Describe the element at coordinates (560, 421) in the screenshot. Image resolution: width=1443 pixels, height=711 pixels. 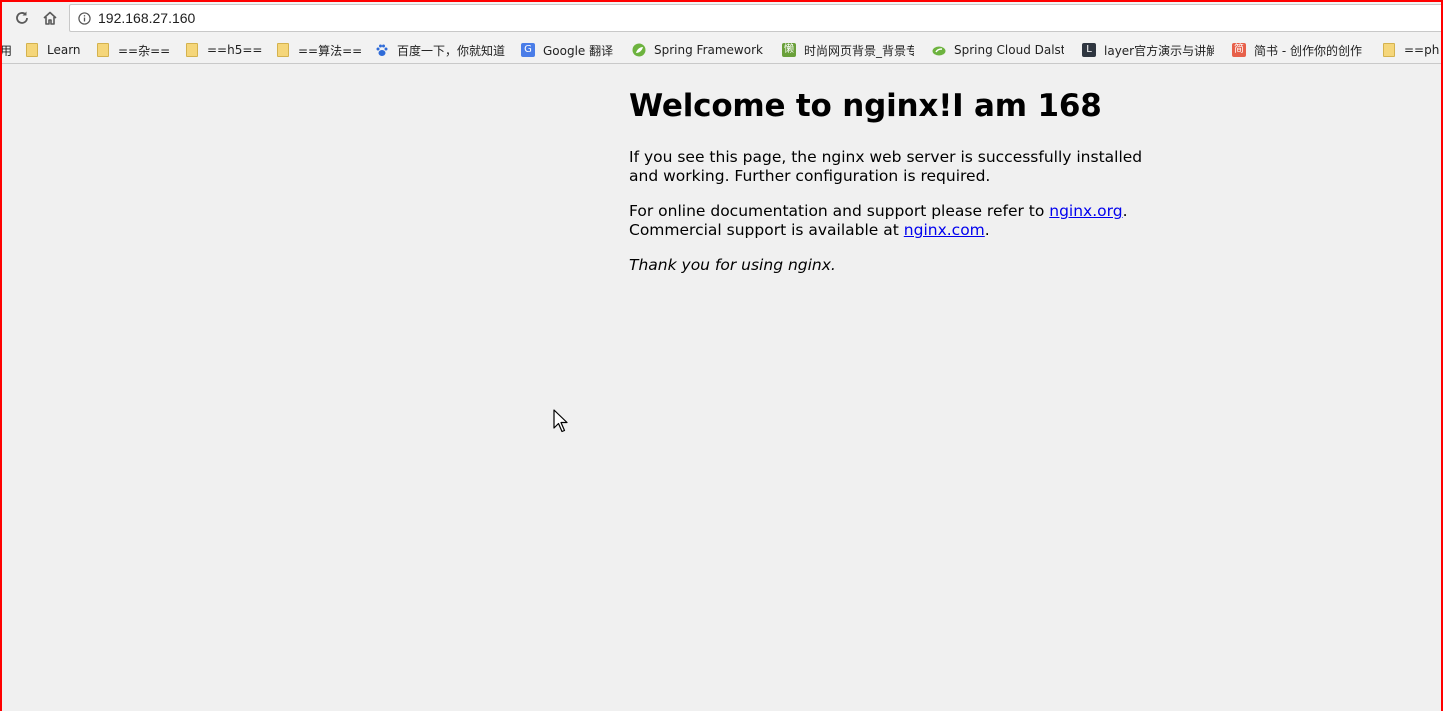
I see `mouse-cursor-icon` at that location.